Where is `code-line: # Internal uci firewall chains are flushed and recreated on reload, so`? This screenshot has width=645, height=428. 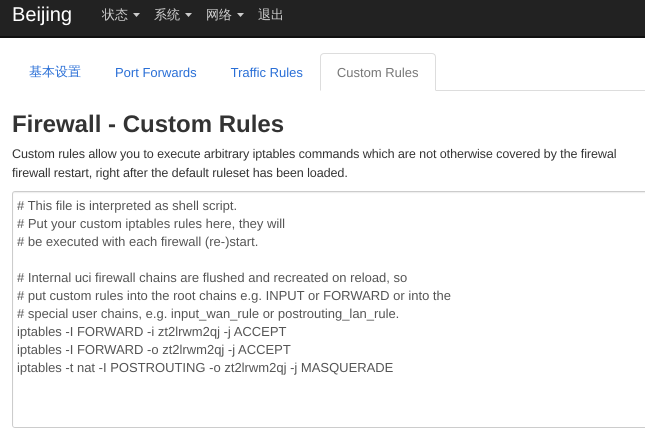 code-line: # Internal uci firewall chains are flushed and recreated on reload, so is located at coordinates (212, 278).